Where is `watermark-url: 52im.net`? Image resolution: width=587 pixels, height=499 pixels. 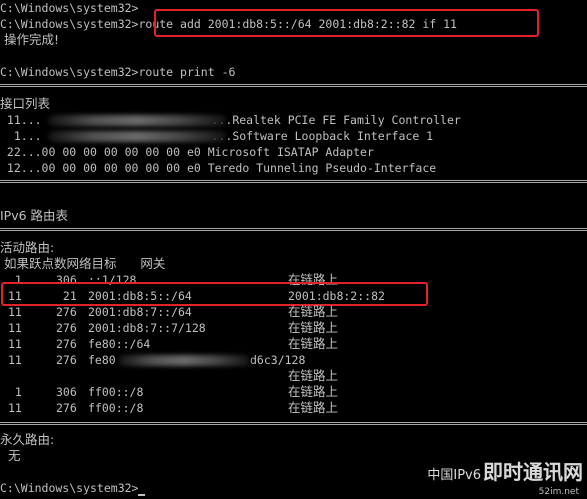 watermark-url: 52im.net is located at coordinates (558, 492).